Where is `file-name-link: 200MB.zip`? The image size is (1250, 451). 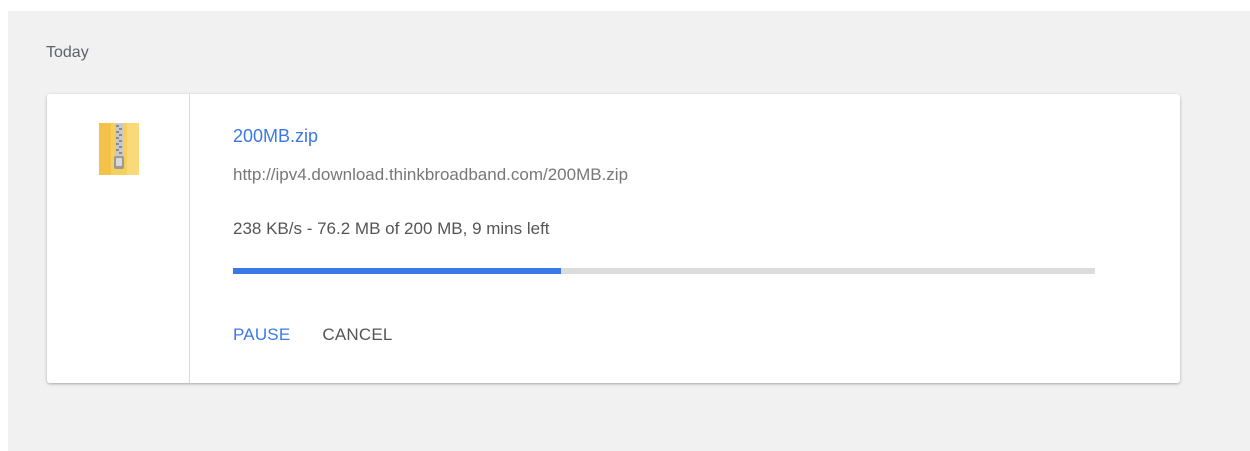
file-name-link: 200MB.zip is located at coordinates (275, 136).